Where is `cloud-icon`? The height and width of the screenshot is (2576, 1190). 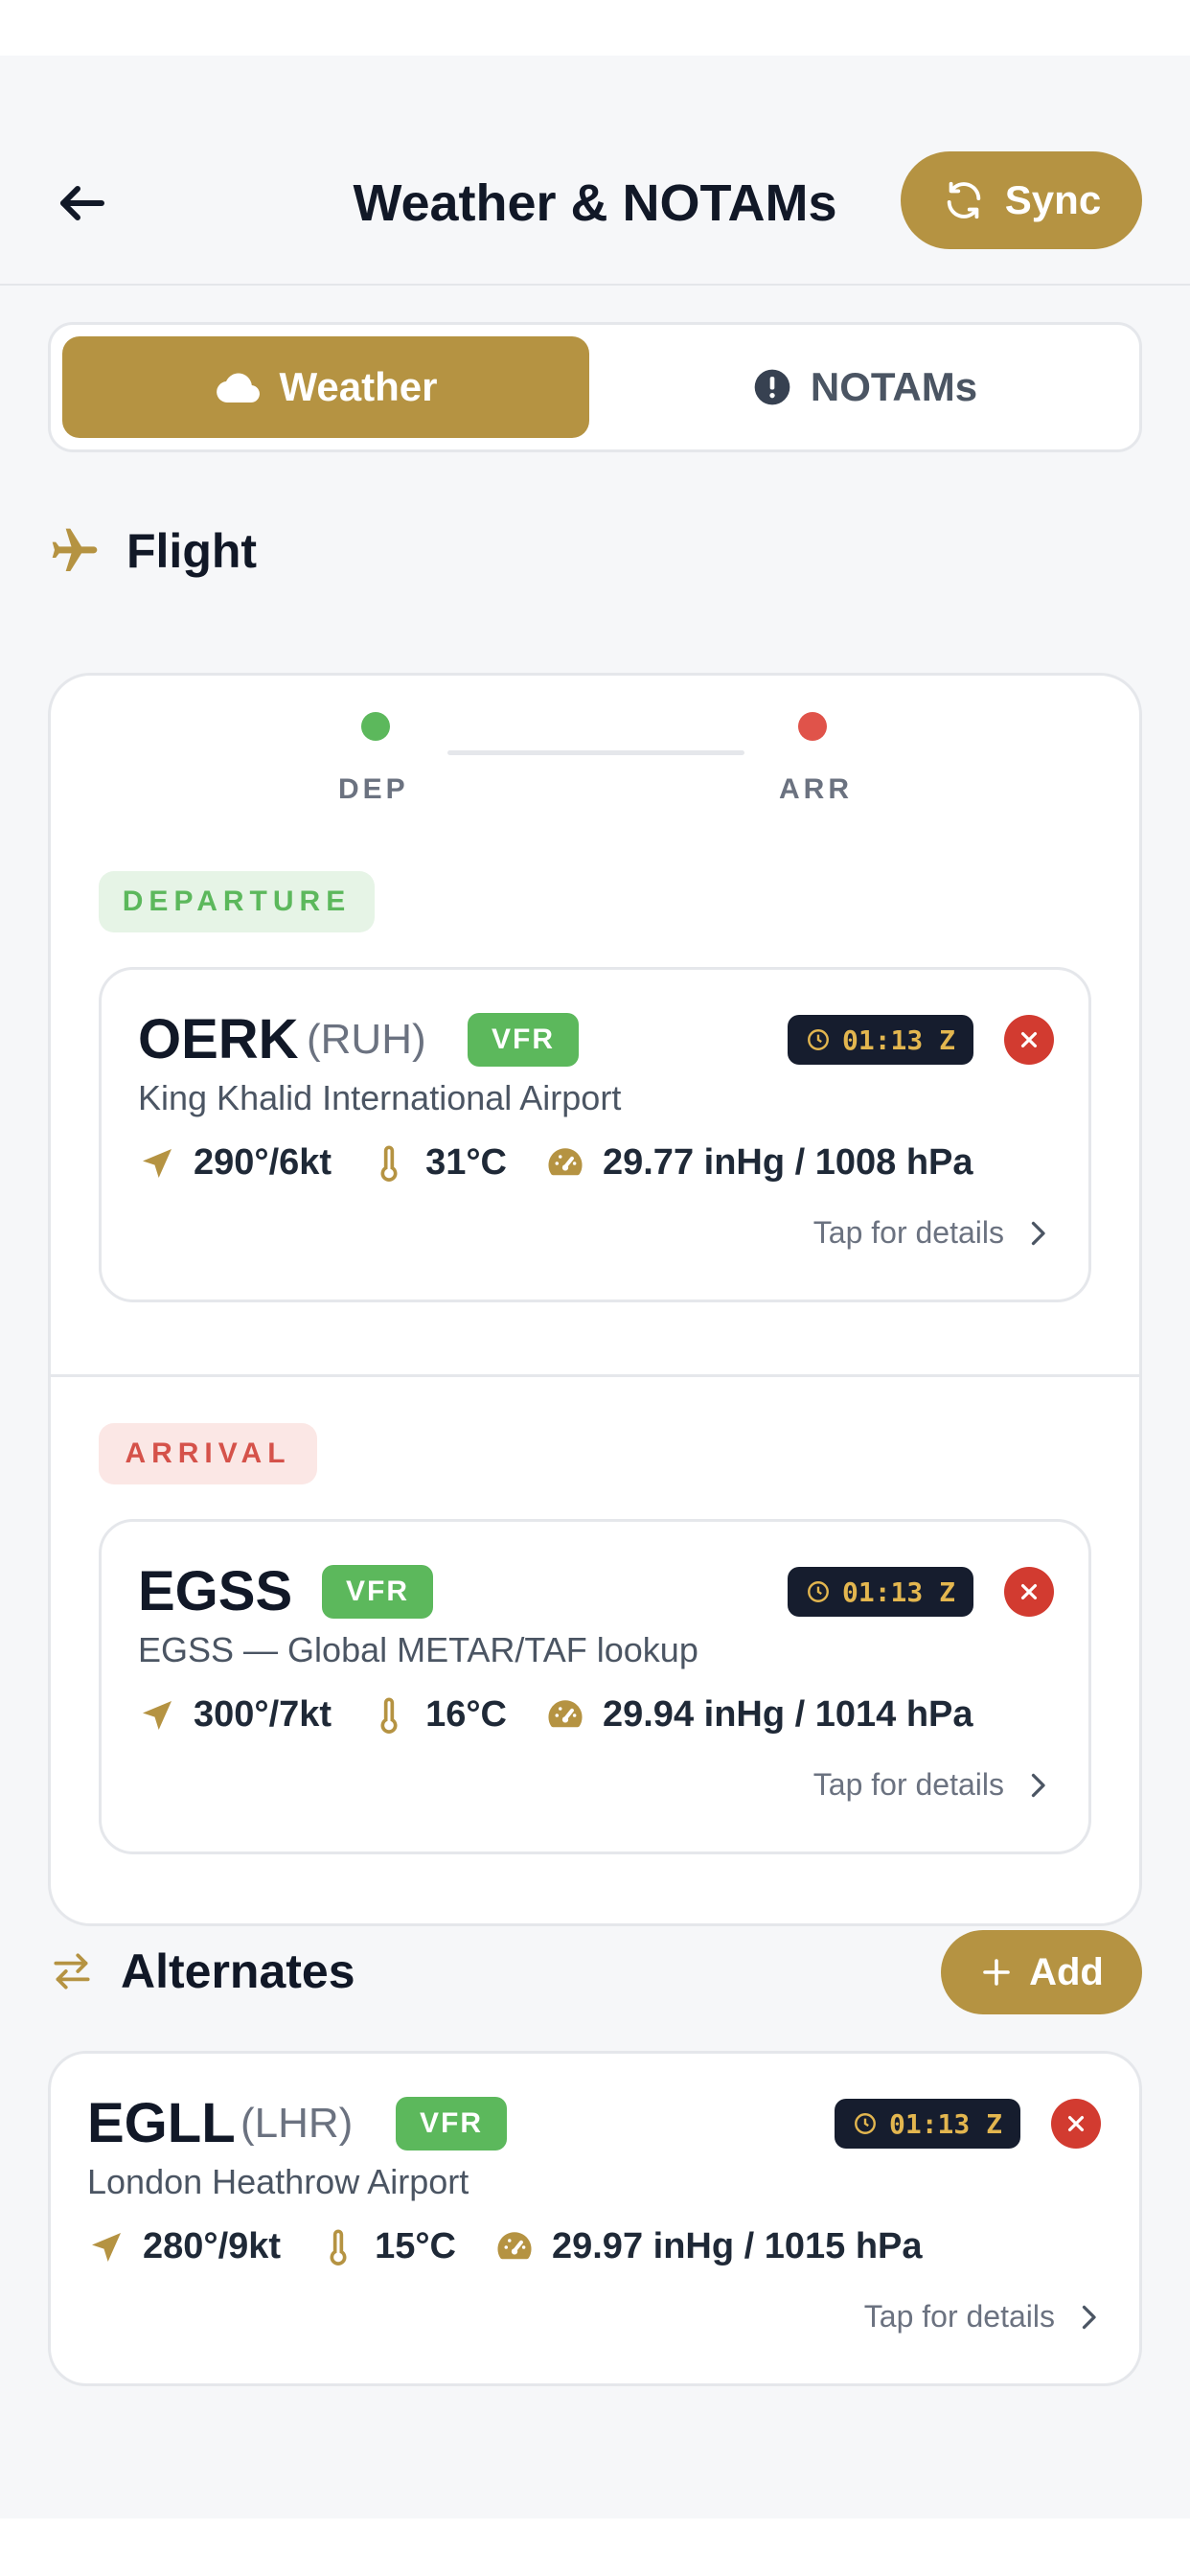 cloud-icon is located at coordinates (238, 388).